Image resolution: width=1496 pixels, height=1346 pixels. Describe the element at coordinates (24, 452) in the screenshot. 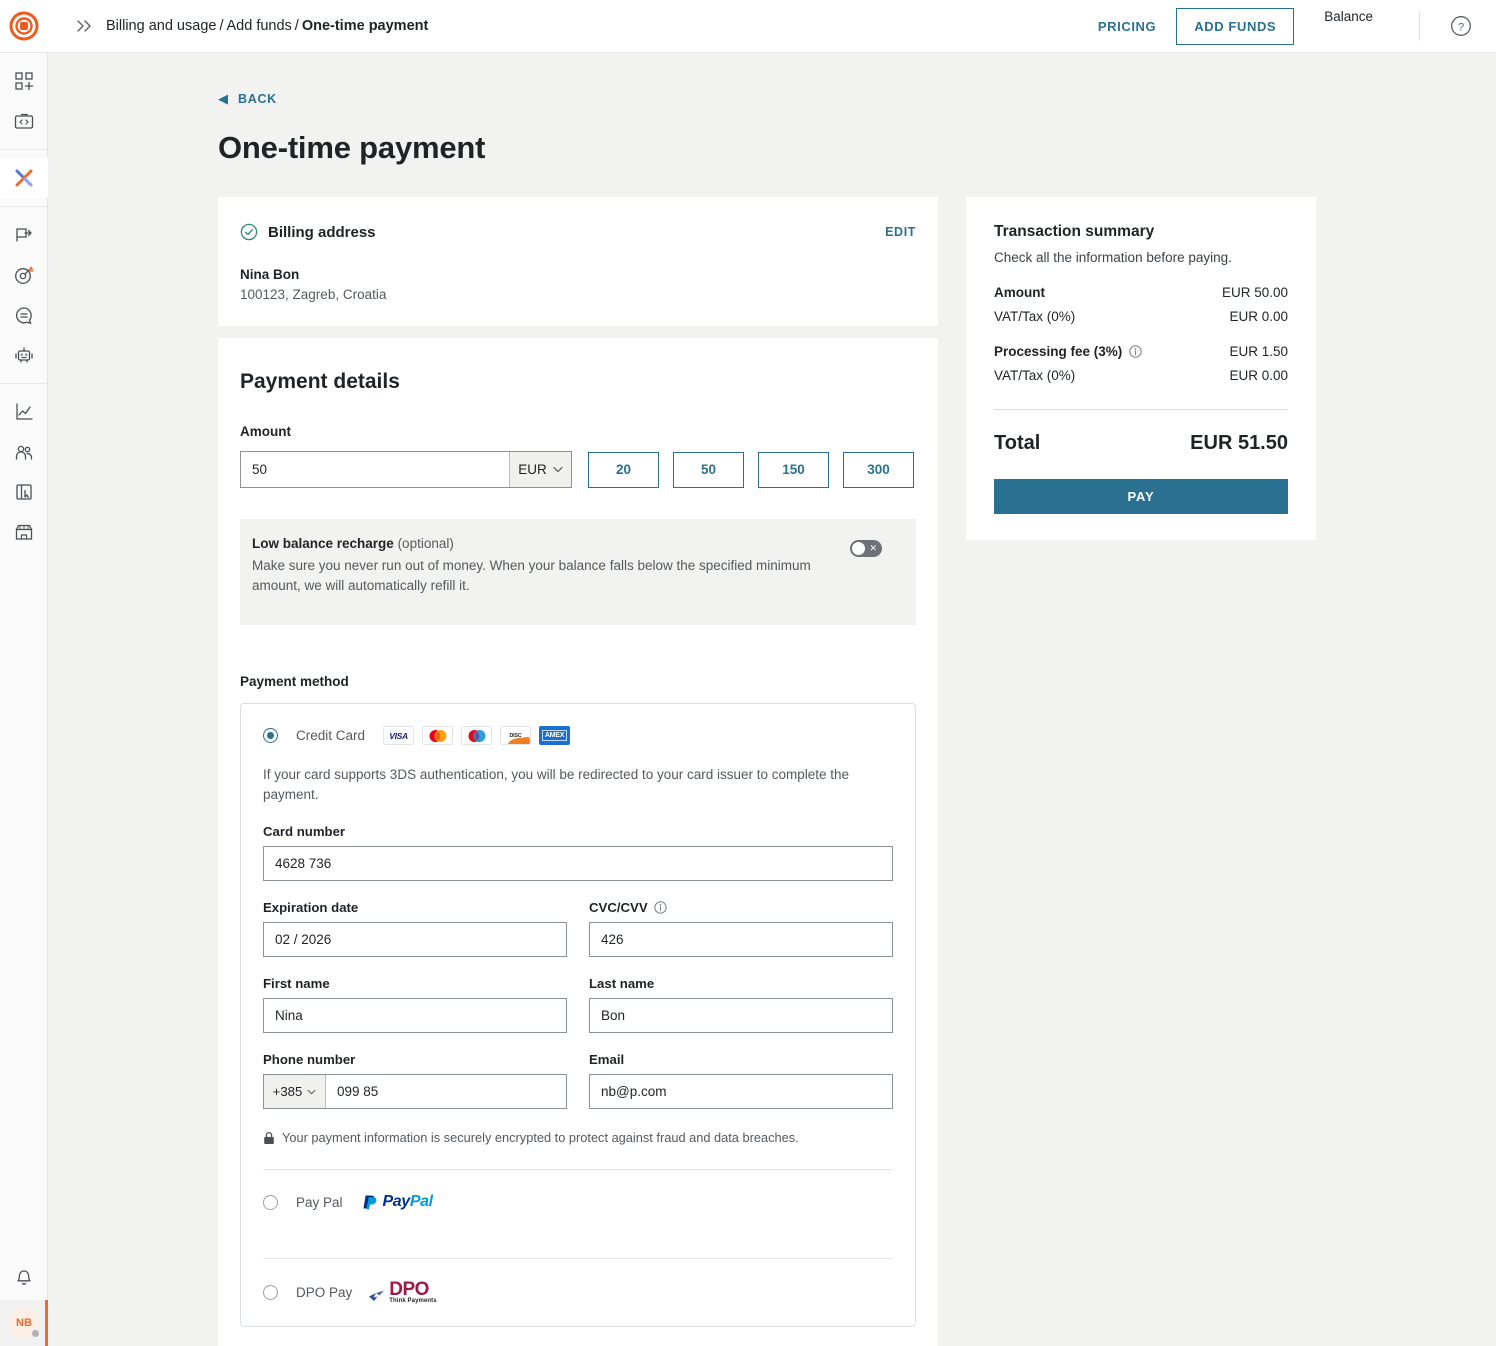

I see `sidebar-item-audience` at that location.